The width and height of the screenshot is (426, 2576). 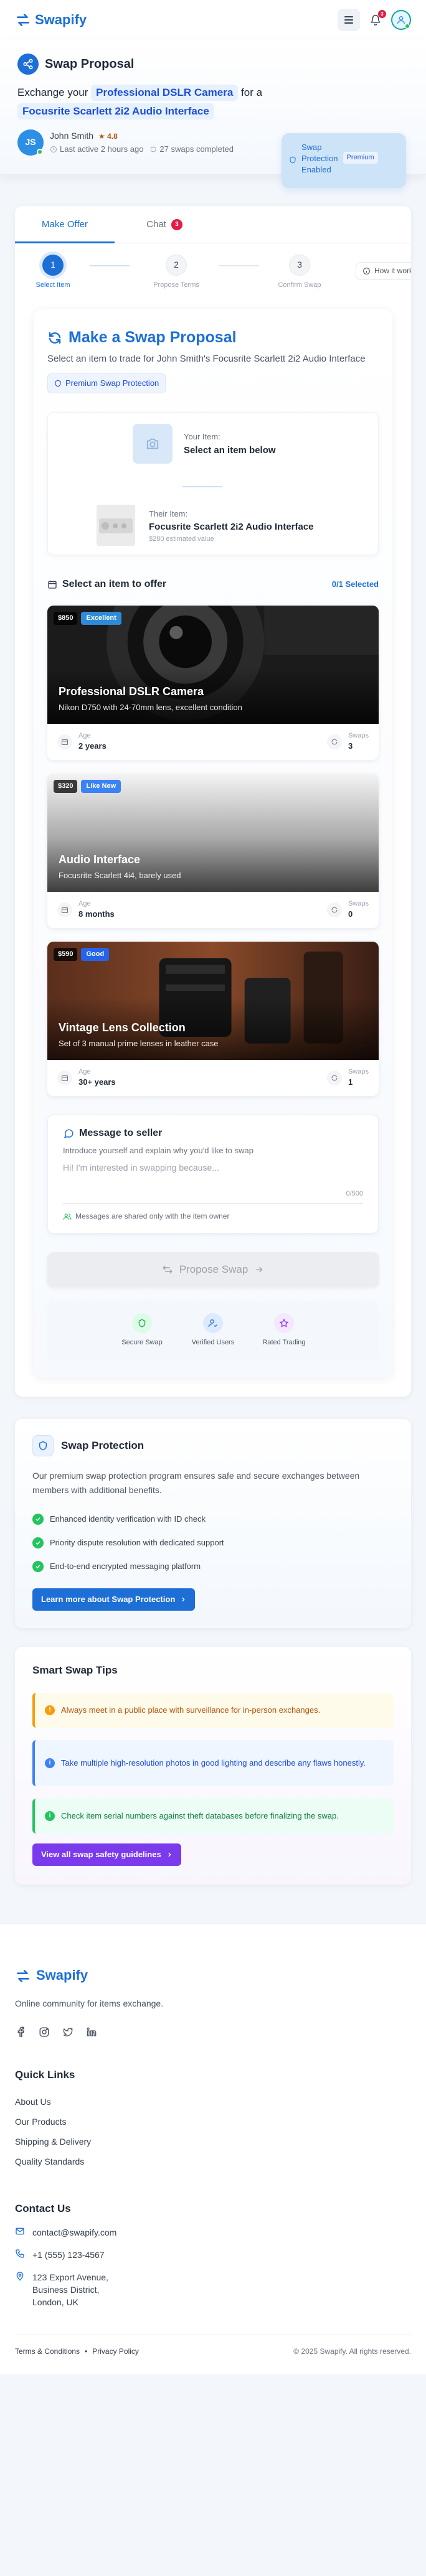 What do you see at coordinates (116, 111) in the screenshot?
I see `their-item-link: Focusrite Scarlett 2i2 Audio Interface` at bounding box center [116, 111].